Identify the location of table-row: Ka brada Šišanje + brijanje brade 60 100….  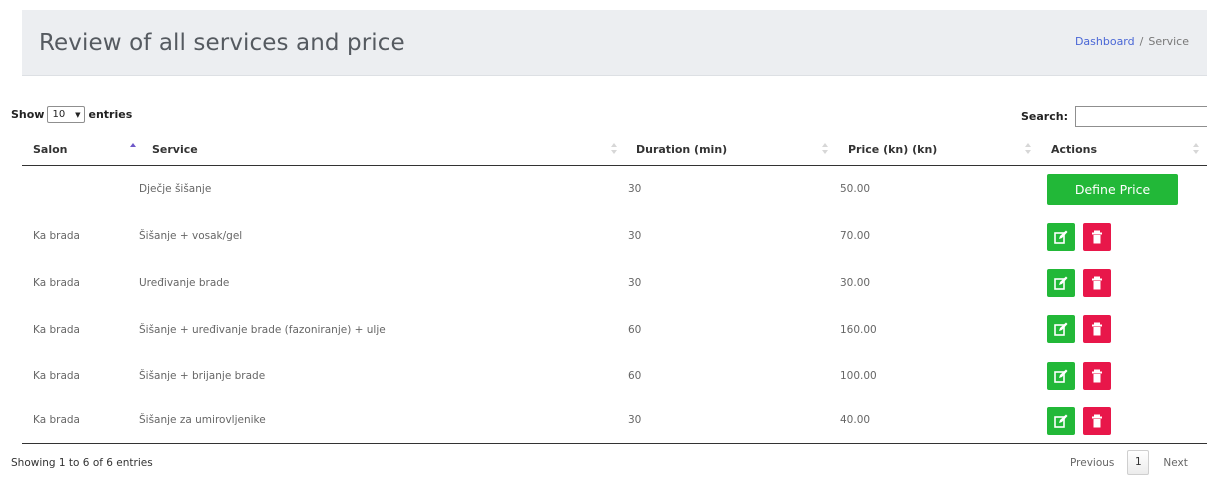
(614, 376).